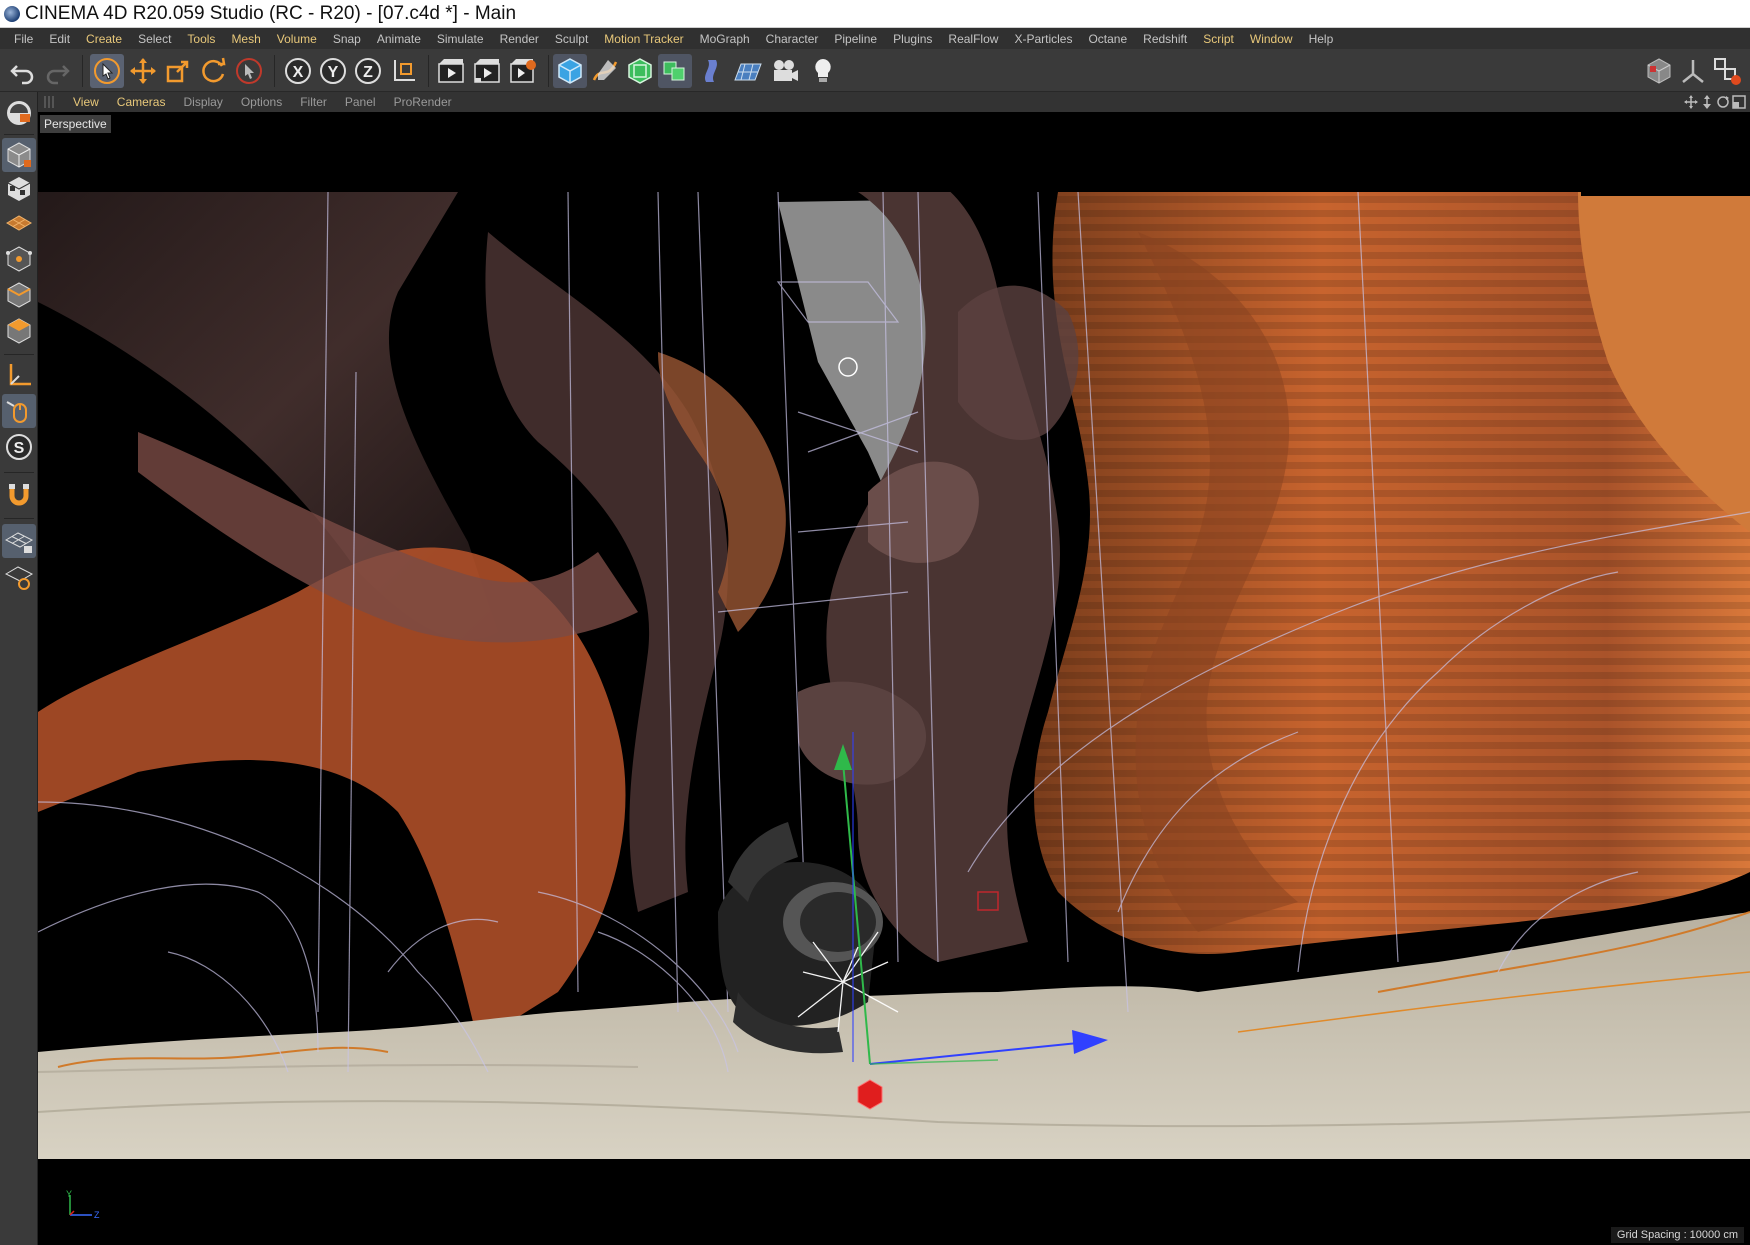 This screenshot has width=1750, height=1245. I want to click on deformer-button, so click(713, 71).